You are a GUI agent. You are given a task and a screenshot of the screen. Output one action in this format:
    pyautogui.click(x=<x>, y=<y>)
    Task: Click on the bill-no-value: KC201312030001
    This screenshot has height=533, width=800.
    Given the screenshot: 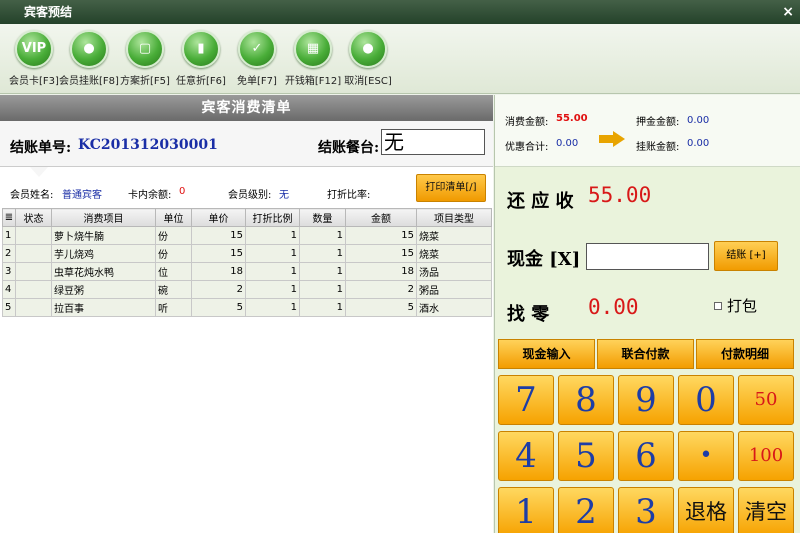 What is the action you would take?
    pyautogui.click(x=148, y=145)
    